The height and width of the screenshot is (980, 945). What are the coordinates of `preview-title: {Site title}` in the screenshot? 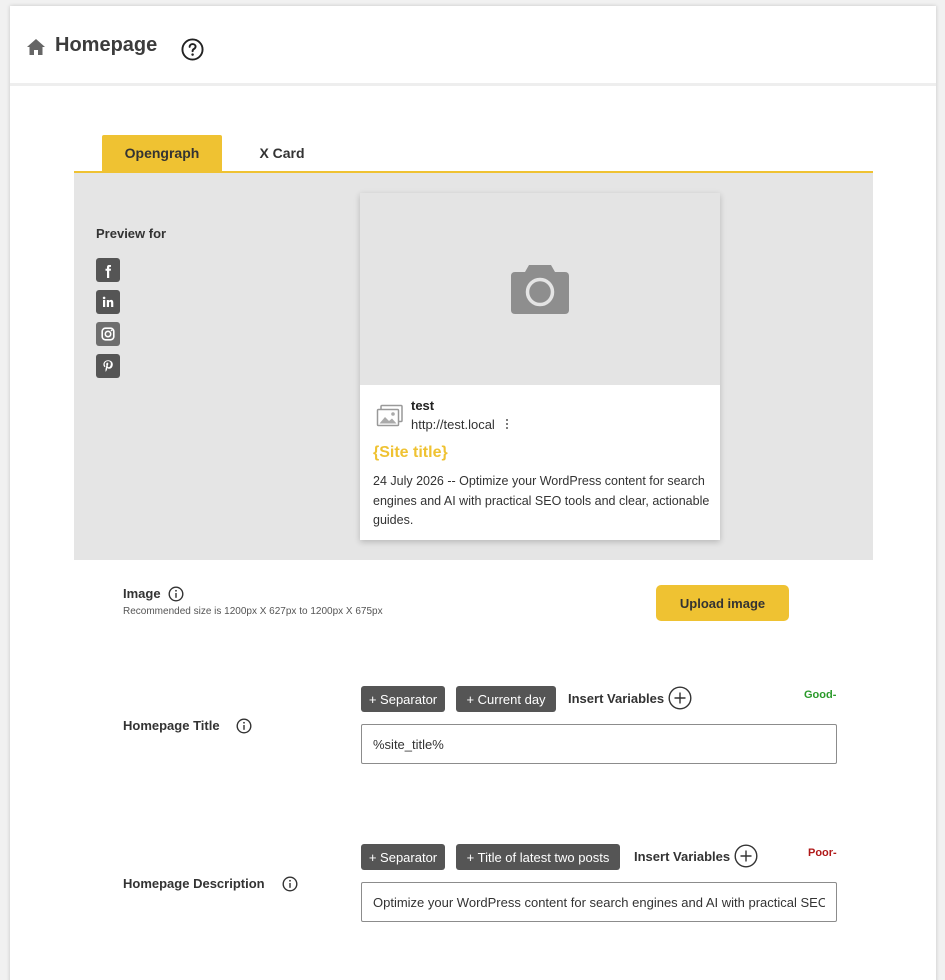 It's located at (410, 452).